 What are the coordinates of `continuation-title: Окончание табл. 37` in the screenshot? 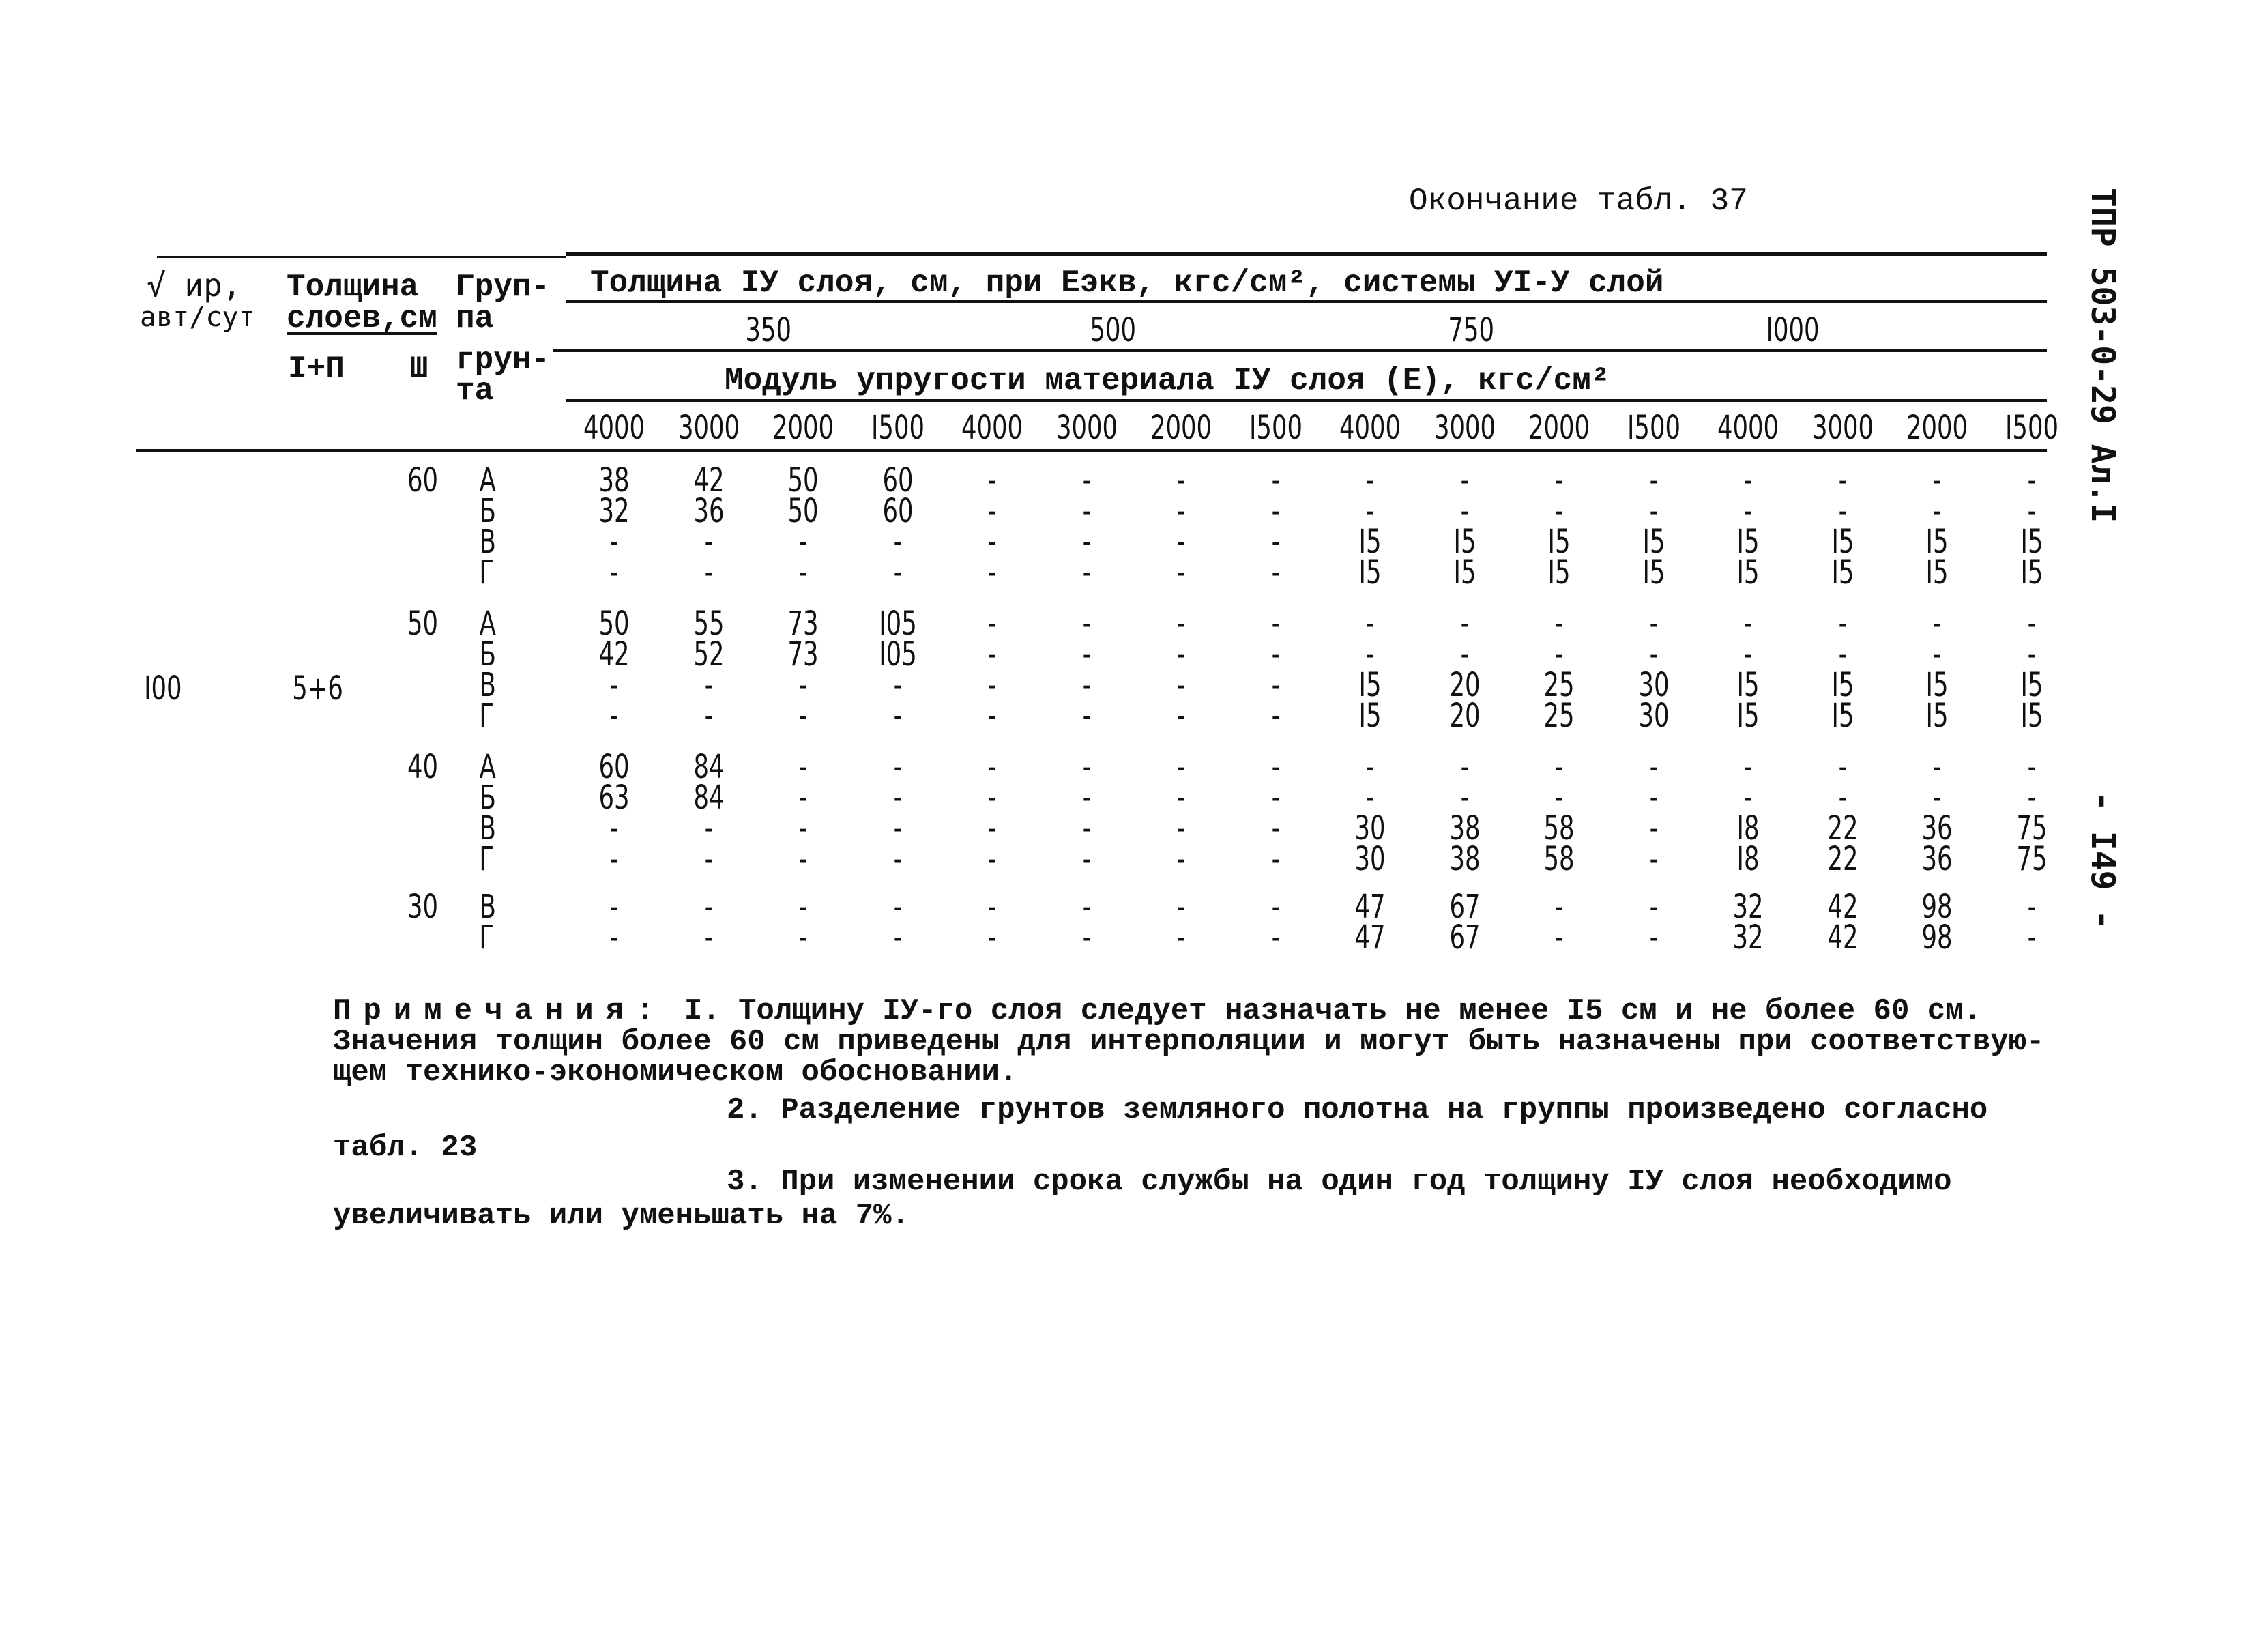 It's located at (1578, 201).